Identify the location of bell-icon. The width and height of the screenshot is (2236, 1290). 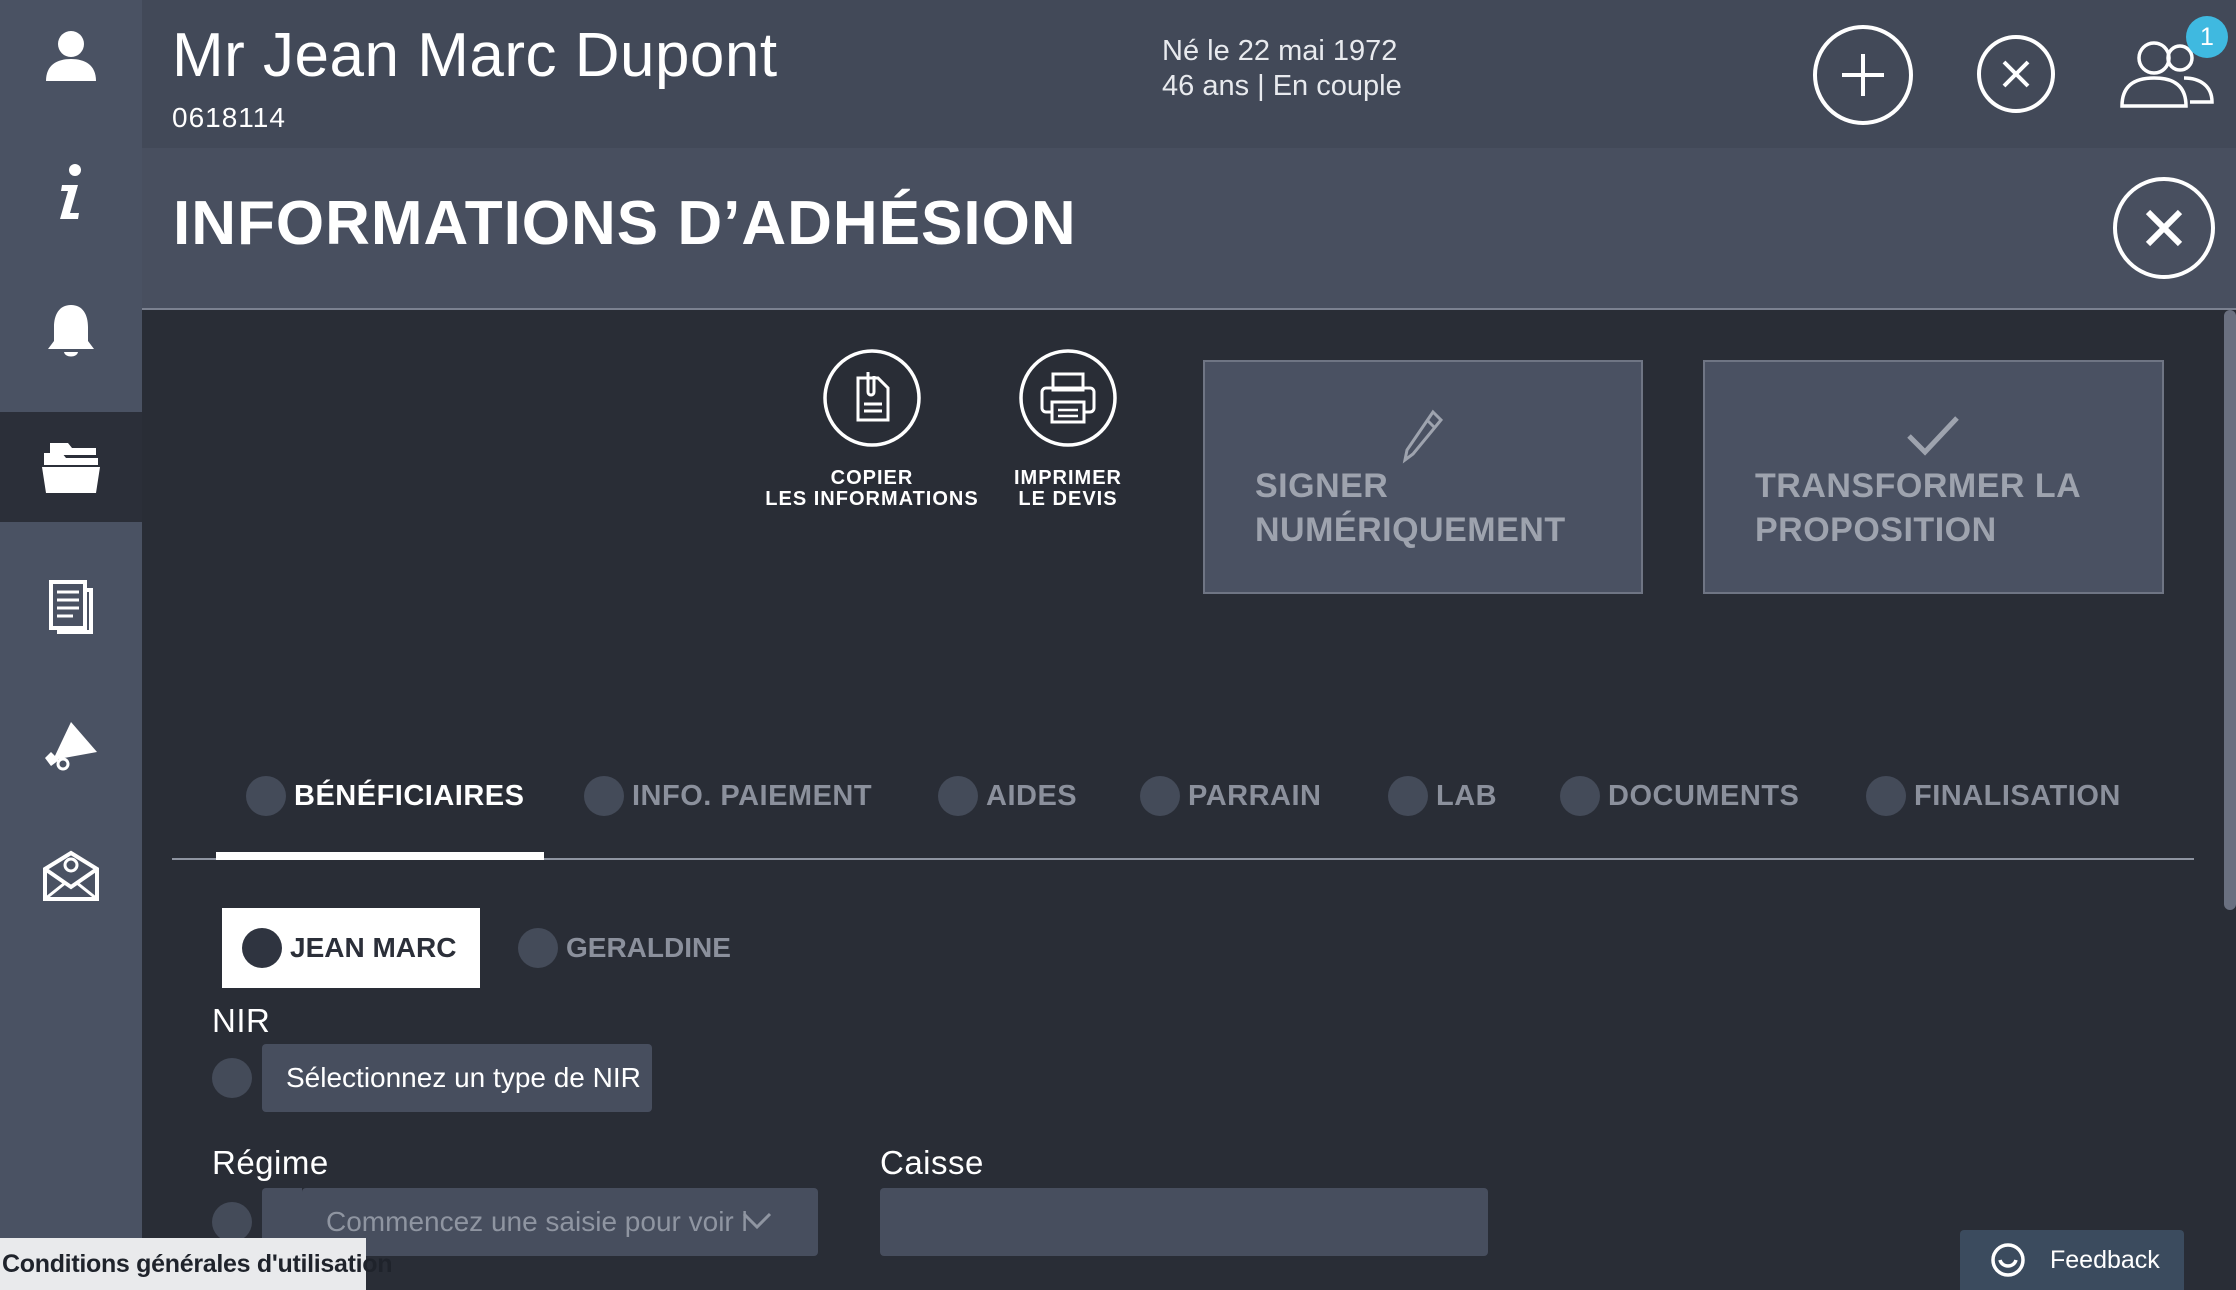
(71, 331).